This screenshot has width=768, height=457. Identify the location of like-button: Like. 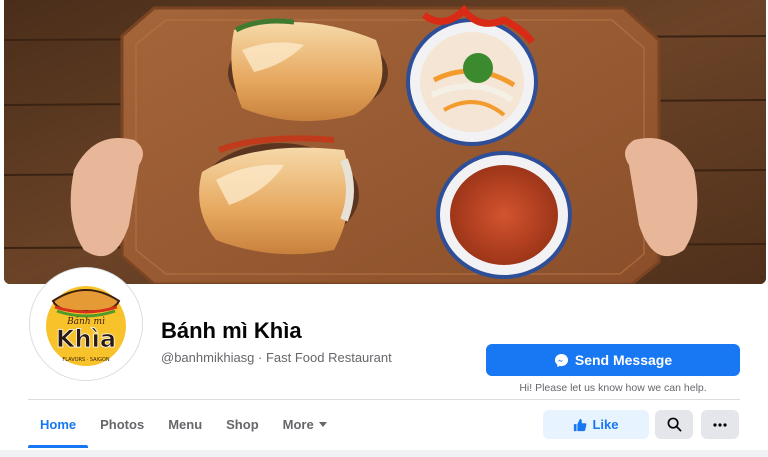
(596, 424).